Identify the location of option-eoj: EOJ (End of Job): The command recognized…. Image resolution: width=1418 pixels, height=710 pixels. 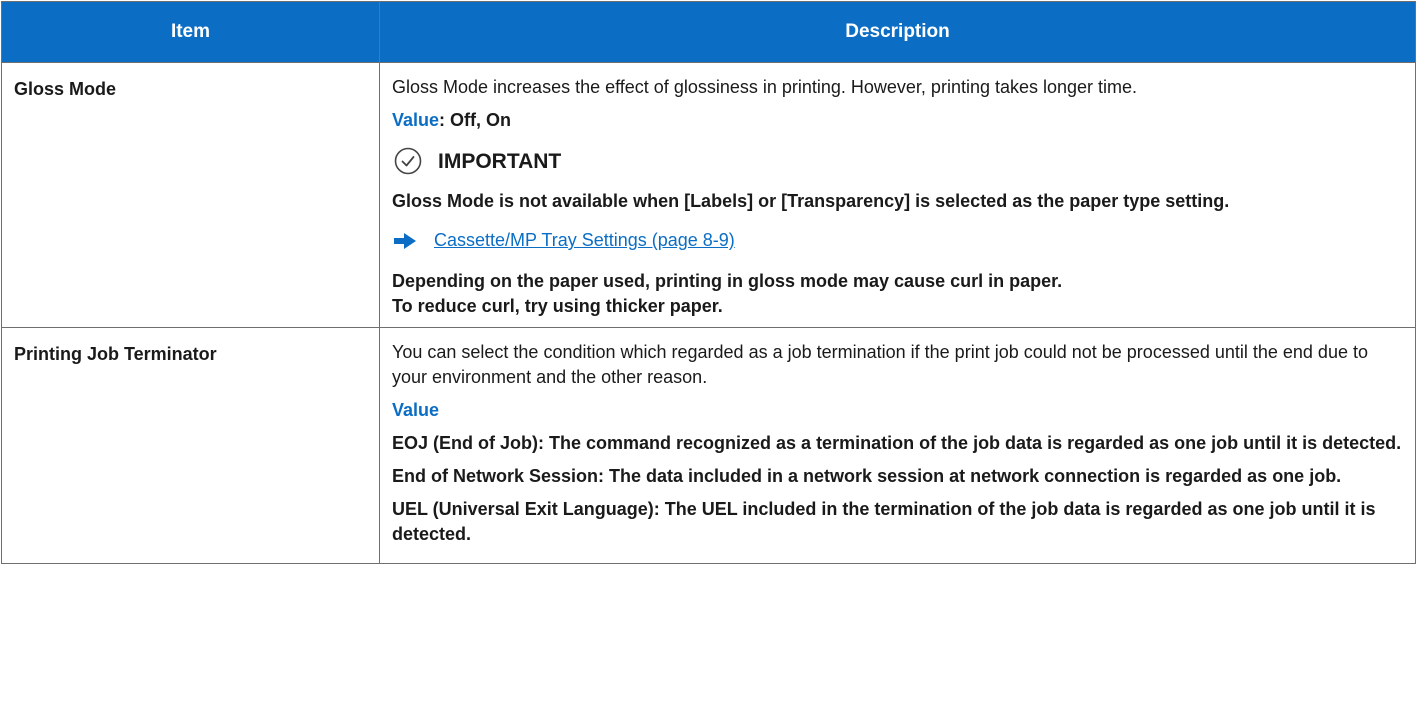
(897, 443).